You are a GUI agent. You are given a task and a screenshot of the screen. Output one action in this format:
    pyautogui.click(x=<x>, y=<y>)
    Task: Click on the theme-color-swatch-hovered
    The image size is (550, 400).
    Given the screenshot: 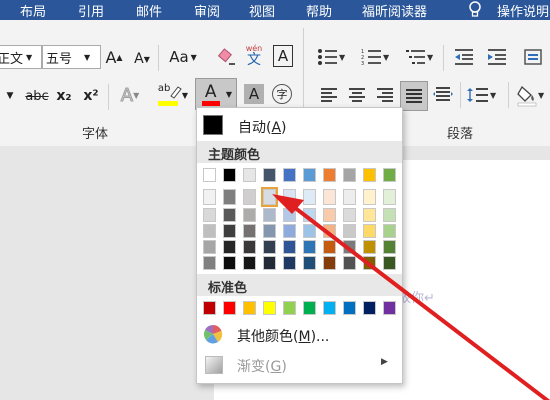 What is the action you would take?
    pyautogui.click(x=269, y=197)
    